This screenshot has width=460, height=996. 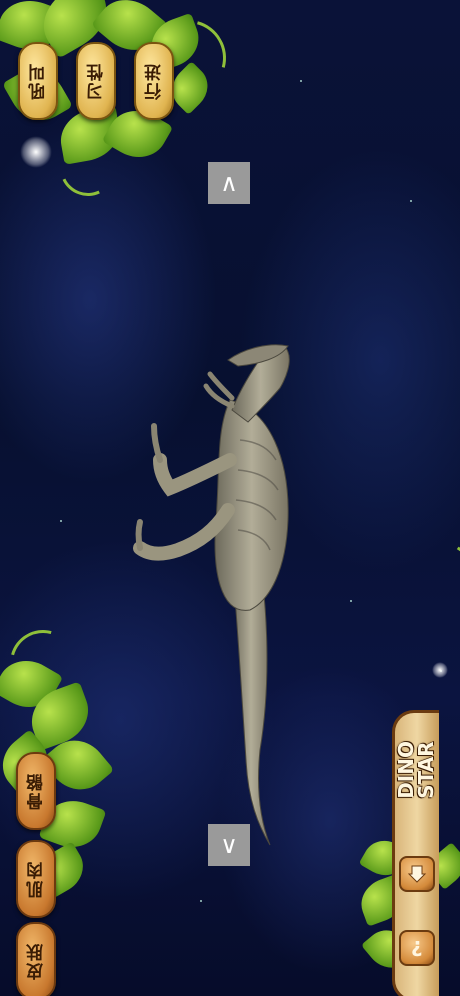 I want to click on roar-button-label: 吼叫, so click(x=38, y=81).